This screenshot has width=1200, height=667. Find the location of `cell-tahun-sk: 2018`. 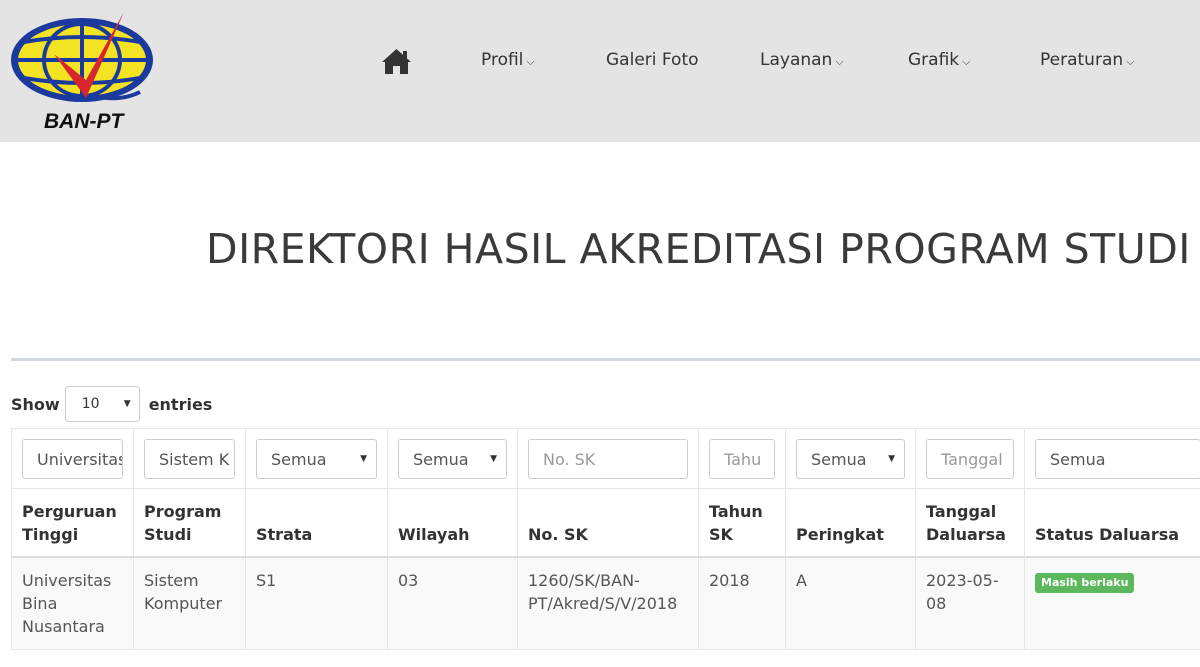

cell-tahun-sk: 2018 is located at coordinates (742, 603).